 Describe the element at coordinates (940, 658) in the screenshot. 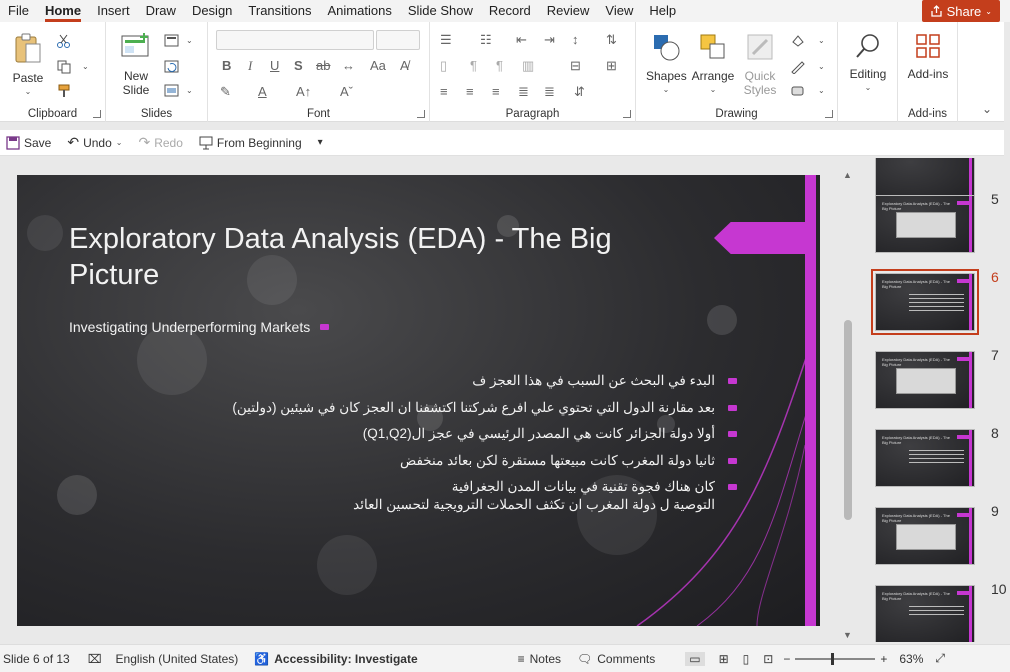

I see `fit-slide-button: ⤢` at that location.